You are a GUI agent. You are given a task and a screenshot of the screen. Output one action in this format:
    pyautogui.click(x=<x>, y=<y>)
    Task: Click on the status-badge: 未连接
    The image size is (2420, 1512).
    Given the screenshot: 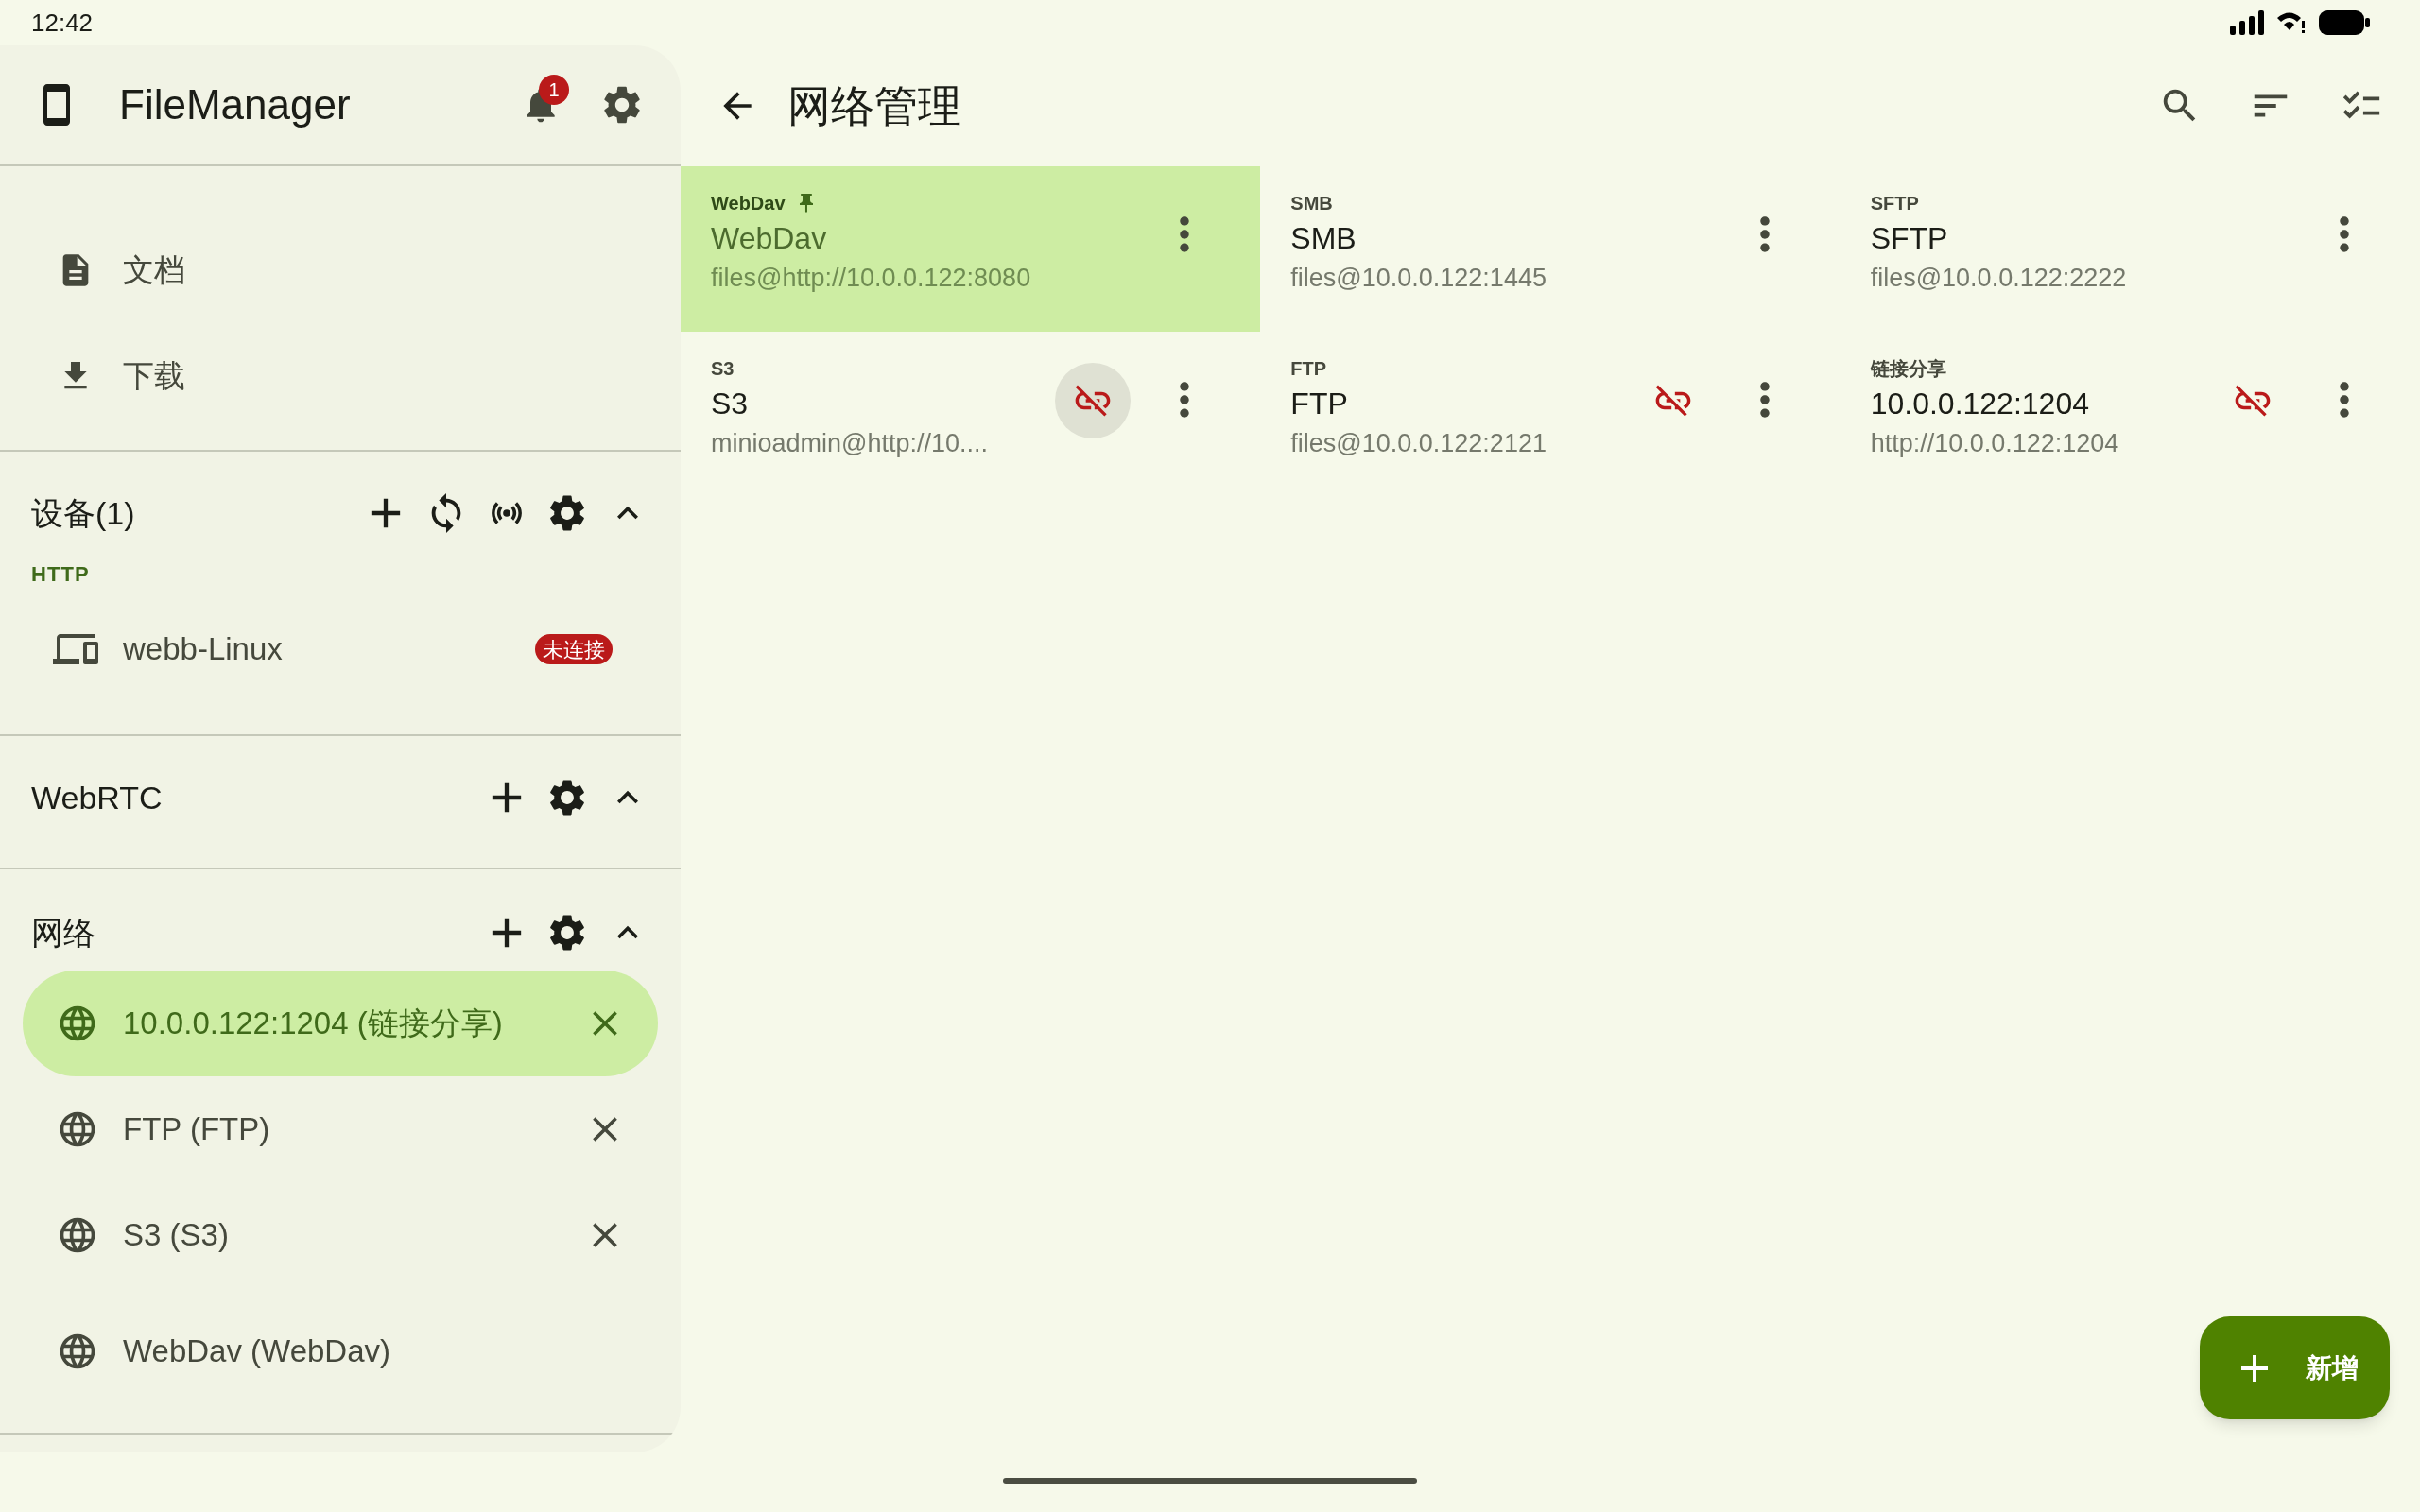 What is the action you would take?
    pyautogui.click(x=574, y=649)
    